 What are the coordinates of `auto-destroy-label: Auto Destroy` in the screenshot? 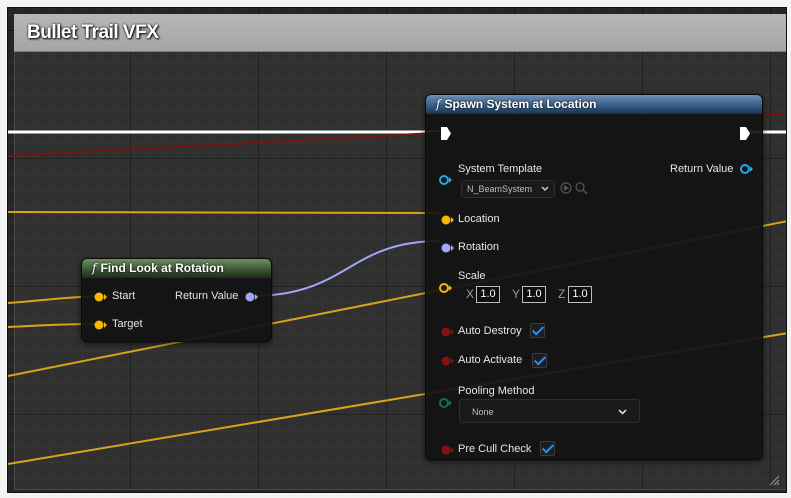 It's located at (490, 331).